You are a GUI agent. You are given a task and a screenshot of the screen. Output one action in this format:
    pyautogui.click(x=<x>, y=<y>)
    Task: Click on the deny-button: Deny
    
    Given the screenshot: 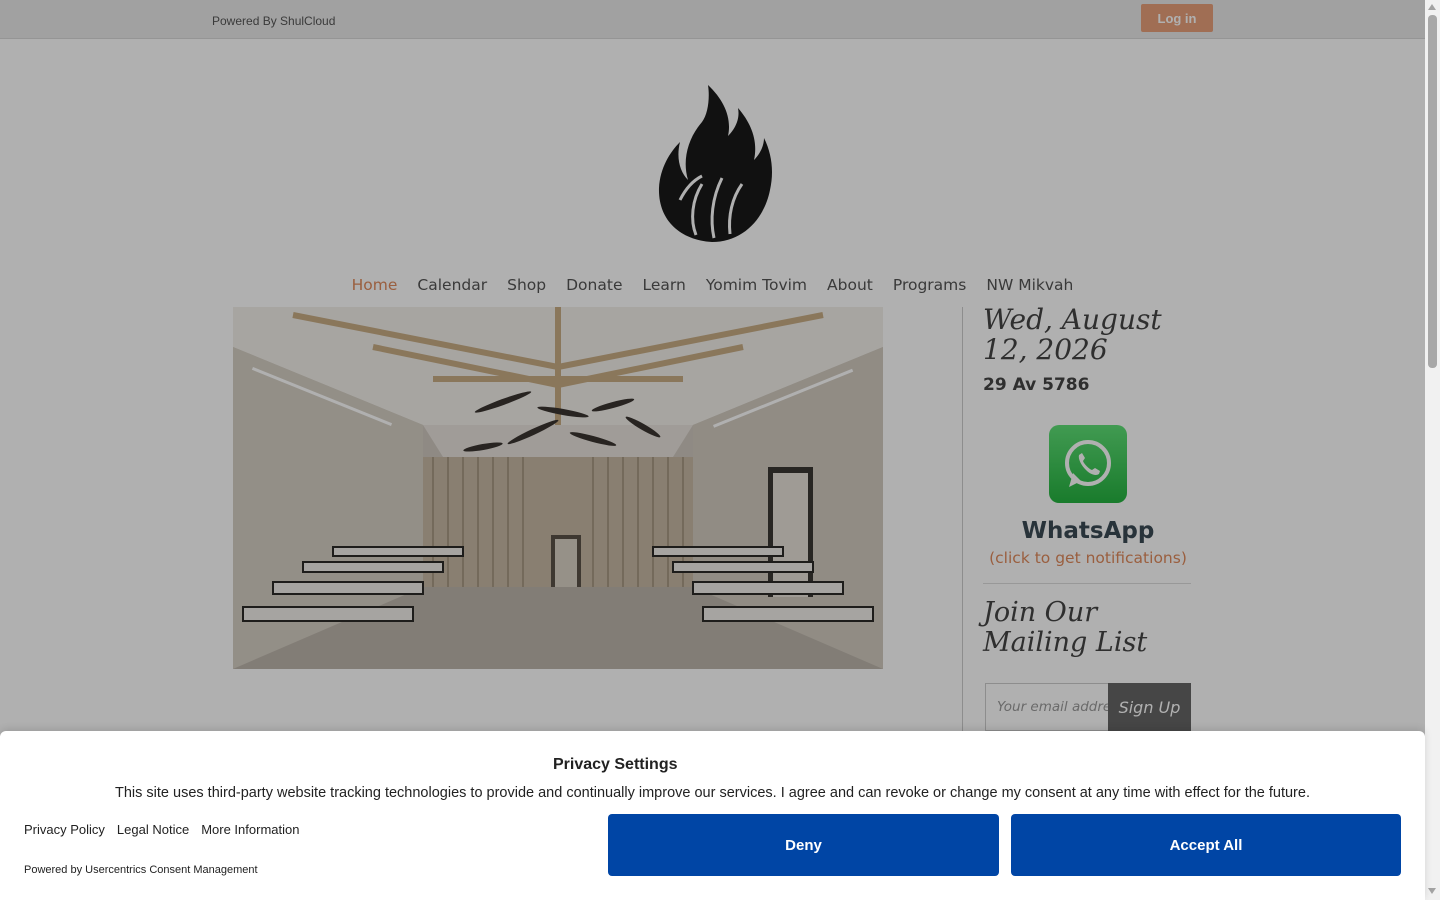 What is the action you would take?
    pyautogui.click(x=803, y=845)
    